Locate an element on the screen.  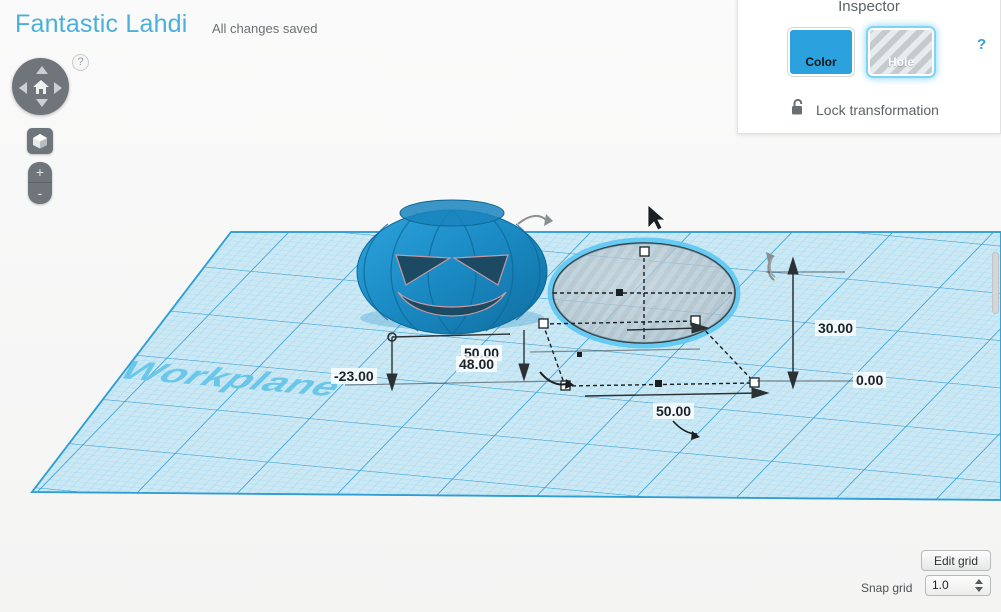
snap-grid-label: Snap grid is located at coordinates (887, 588).